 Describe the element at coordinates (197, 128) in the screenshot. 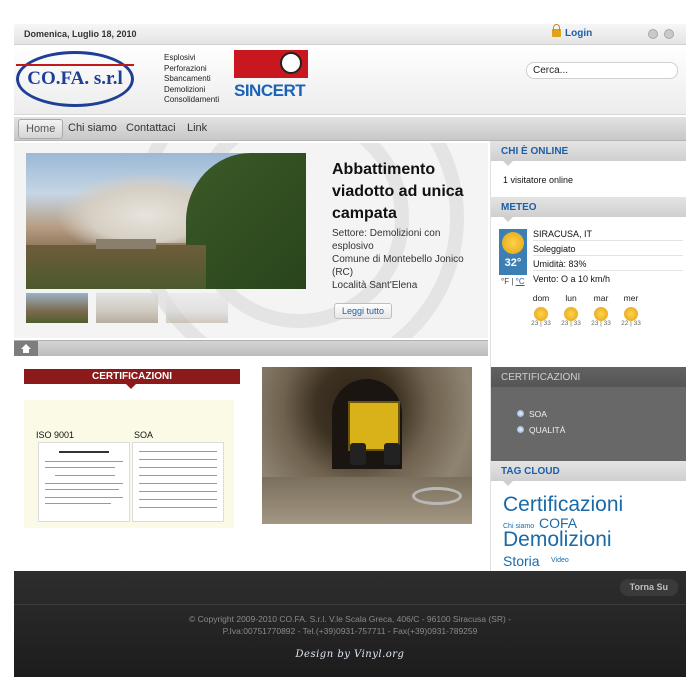

I see `nav-item-link: Link` at that location.